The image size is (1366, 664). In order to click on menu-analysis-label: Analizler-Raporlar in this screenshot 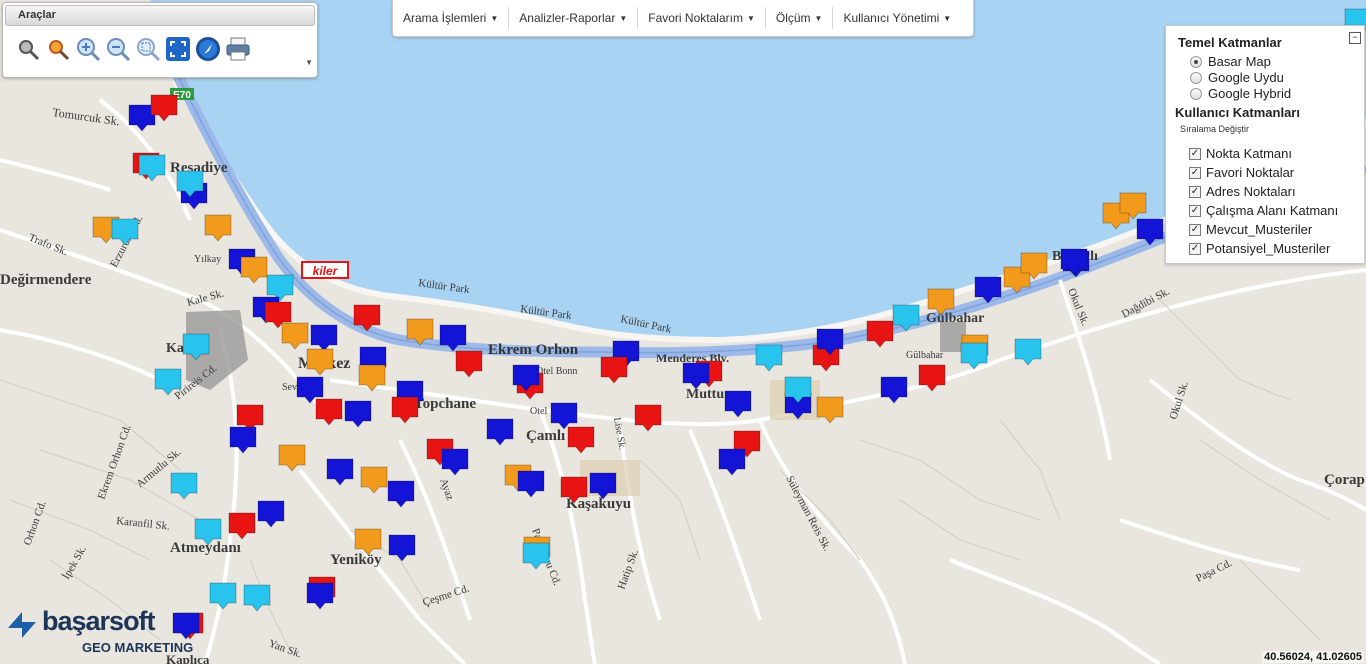, I will do `click(567, 18)`.